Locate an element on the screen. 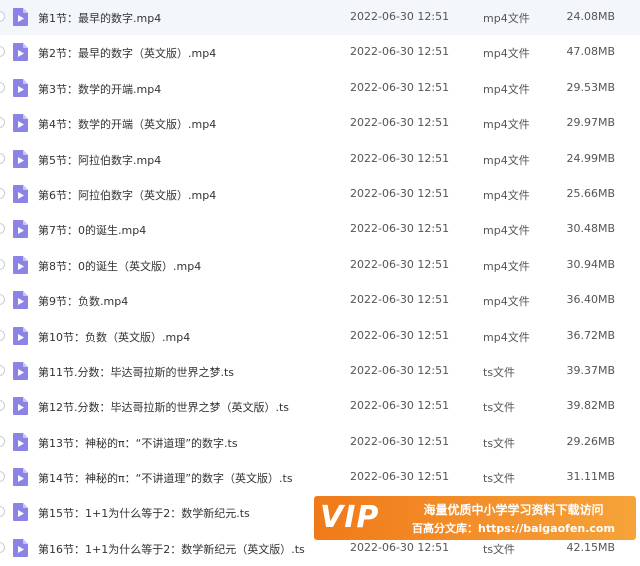  file-name: 第10节：负数（英文版）.mp4 is located at coordinates (114, 337).